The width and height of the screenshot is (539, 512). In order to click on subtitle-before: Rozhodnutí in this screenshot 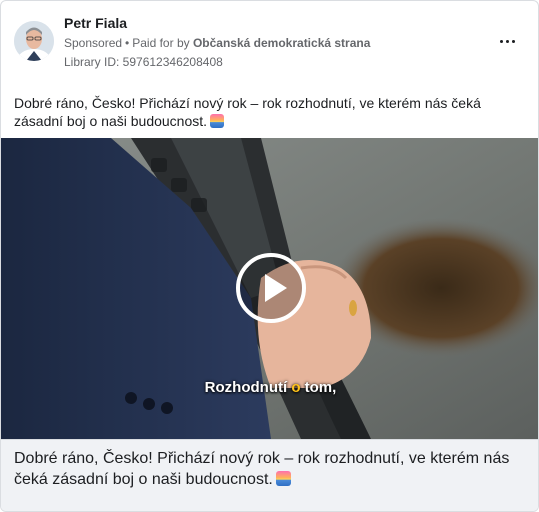, I will do `click(248, 387)`.